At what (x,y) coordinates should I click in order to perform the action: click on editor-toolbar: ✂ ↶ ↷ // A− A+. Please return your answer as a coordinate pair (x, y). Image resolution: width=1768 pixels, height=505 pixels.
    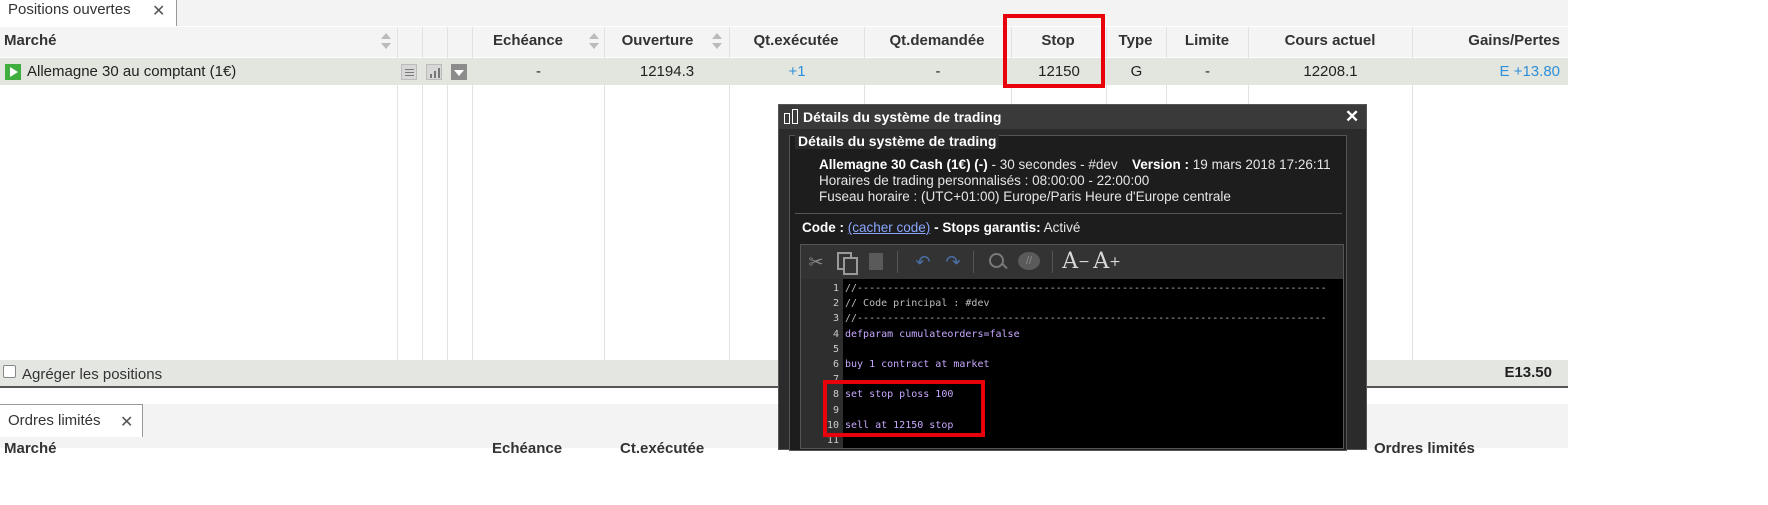
    Looking at the image, I should click on (1072, 262).